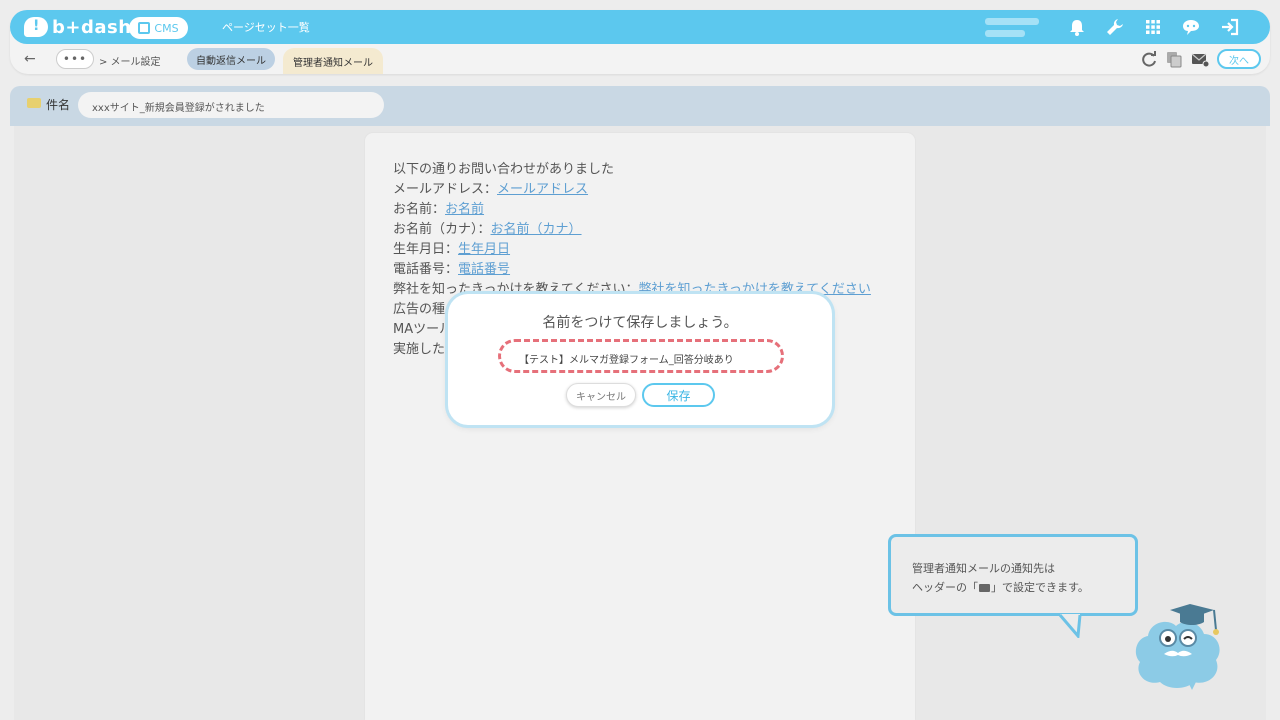 Image resolution: width=1280 pixels, height=720 pixels. I want to click on header-bar: b+dash CMS ページセット一覧, so click(640, 27).